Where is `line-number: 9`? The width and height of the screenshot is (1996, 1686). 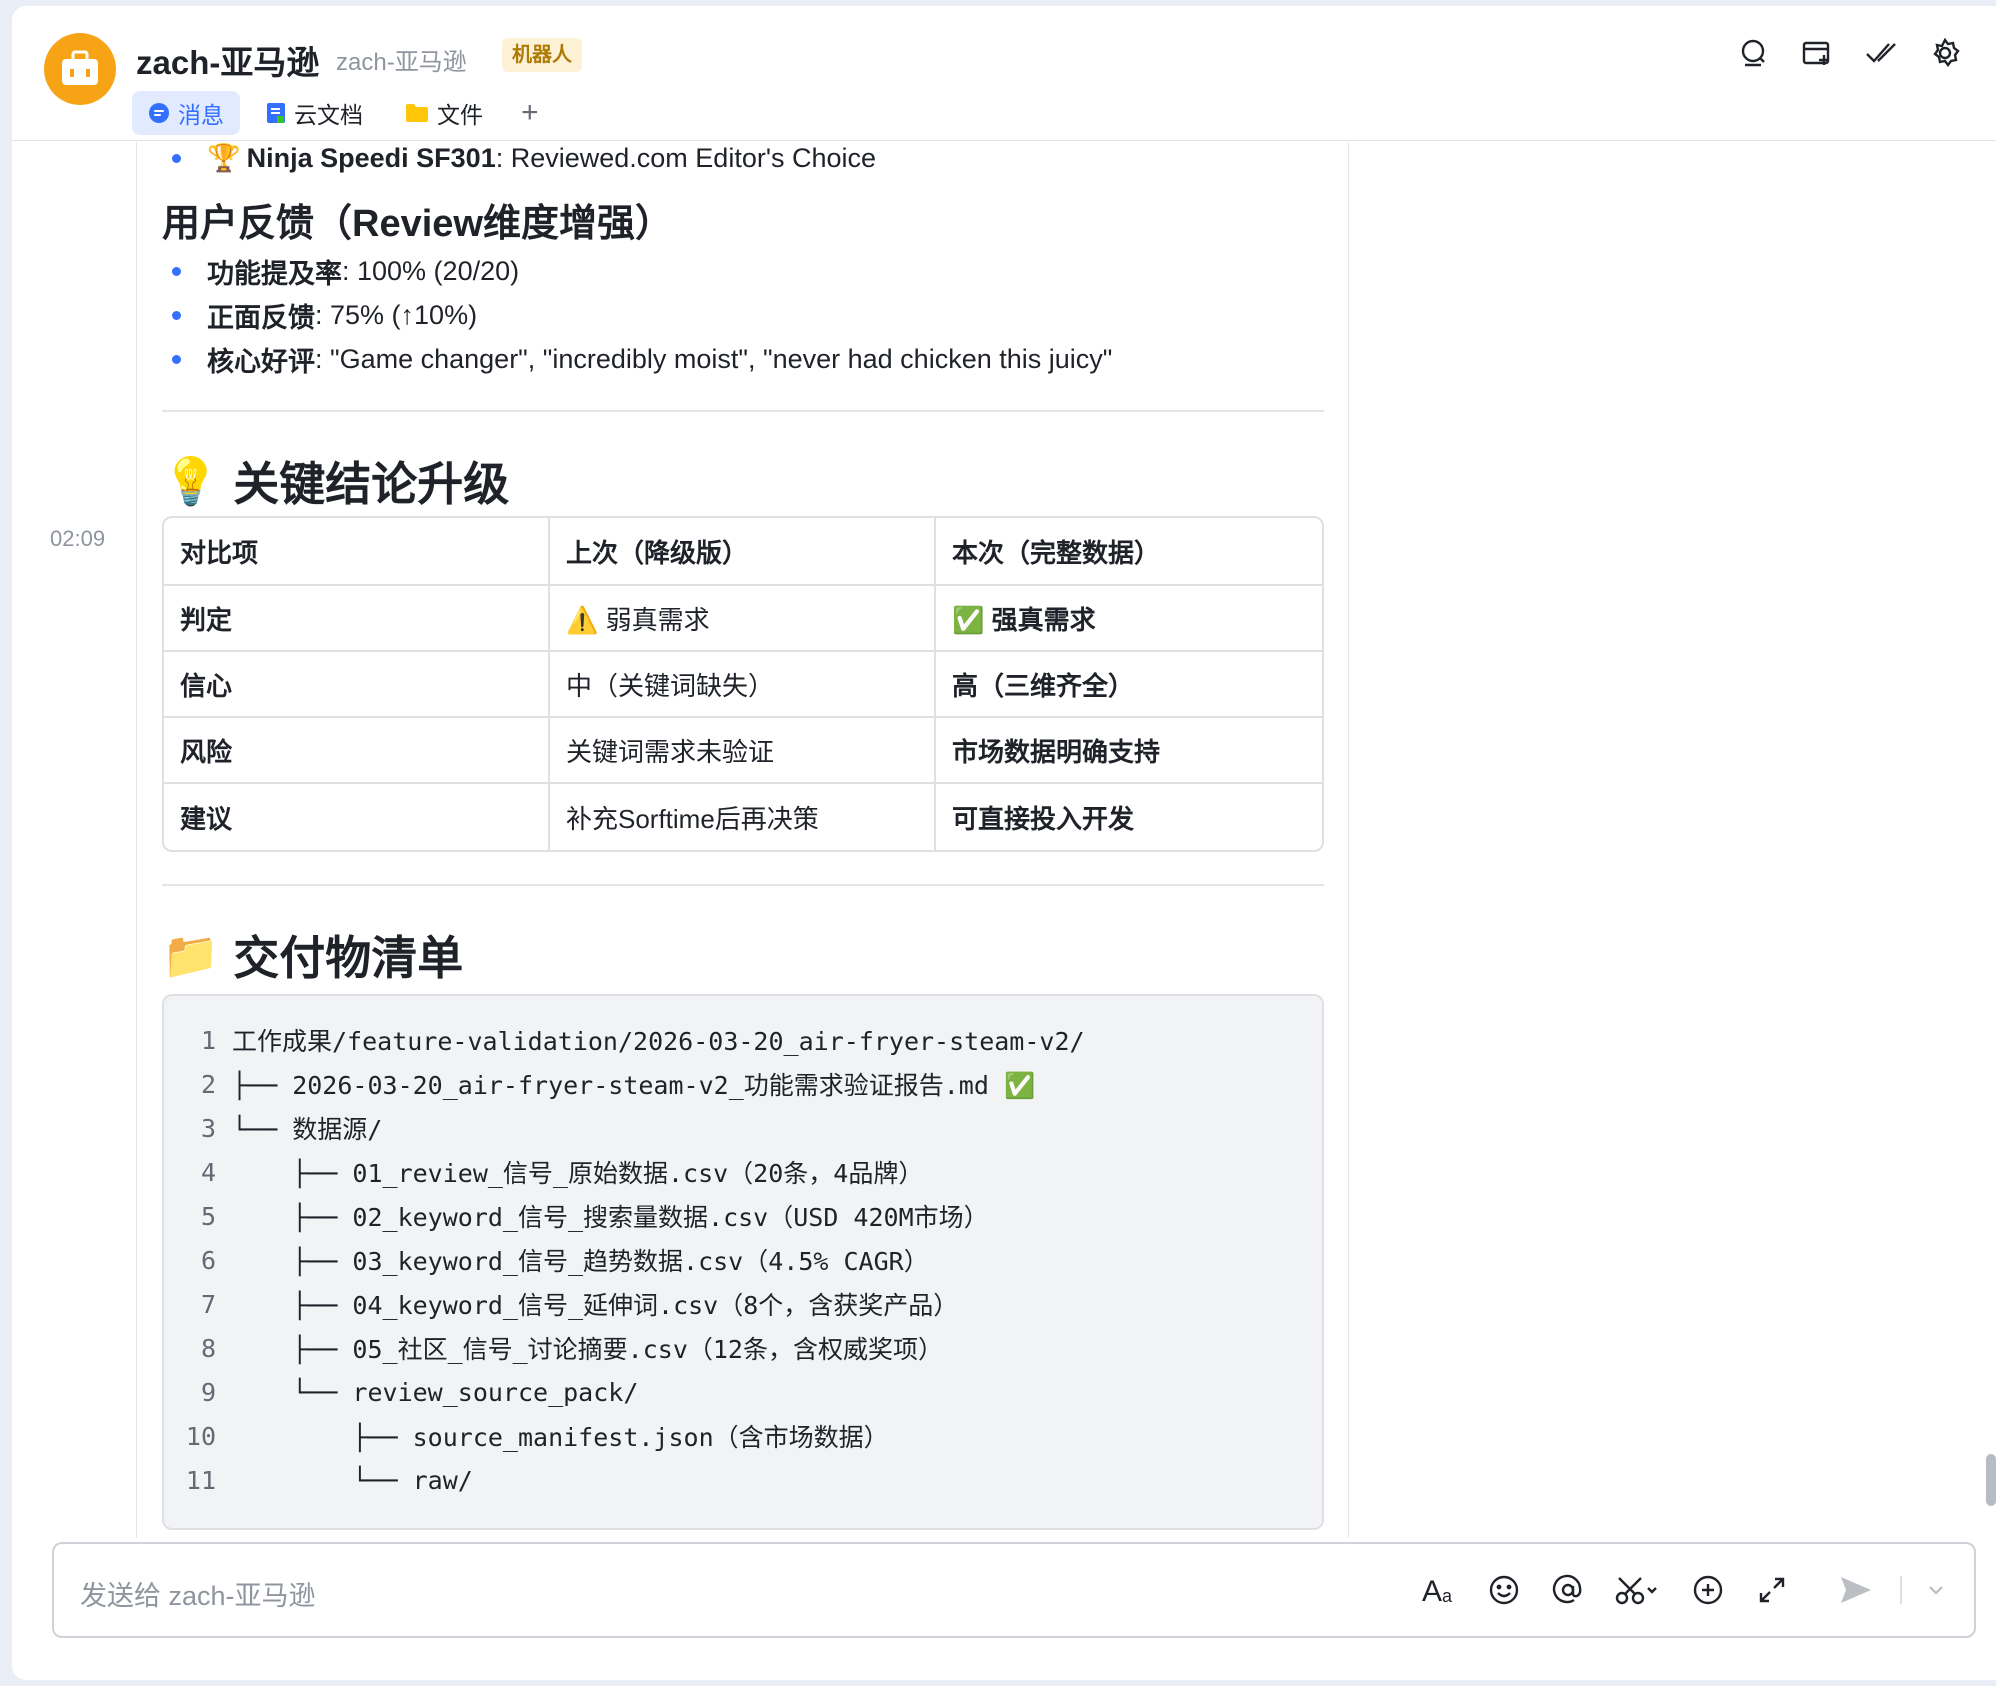
line-number: 9 is located at coordinates (208, 1392).